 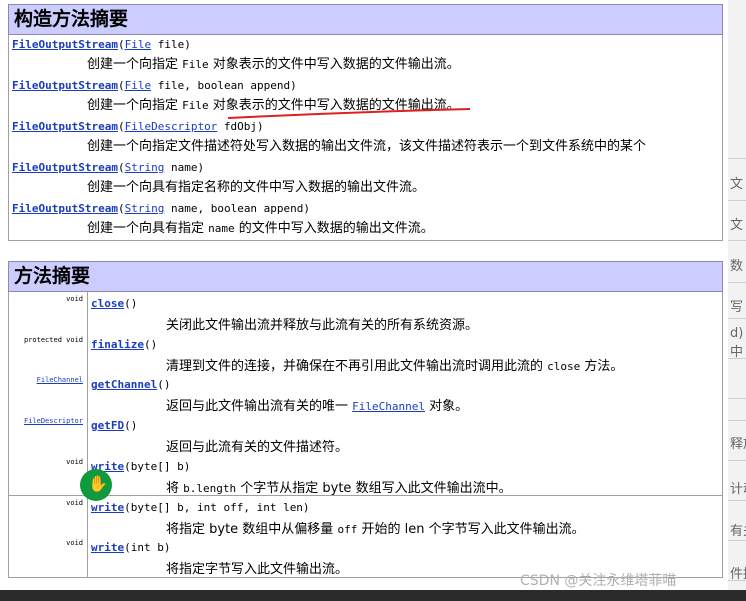 I want to click on red-annotation-underline, so click(x=349, y=113).